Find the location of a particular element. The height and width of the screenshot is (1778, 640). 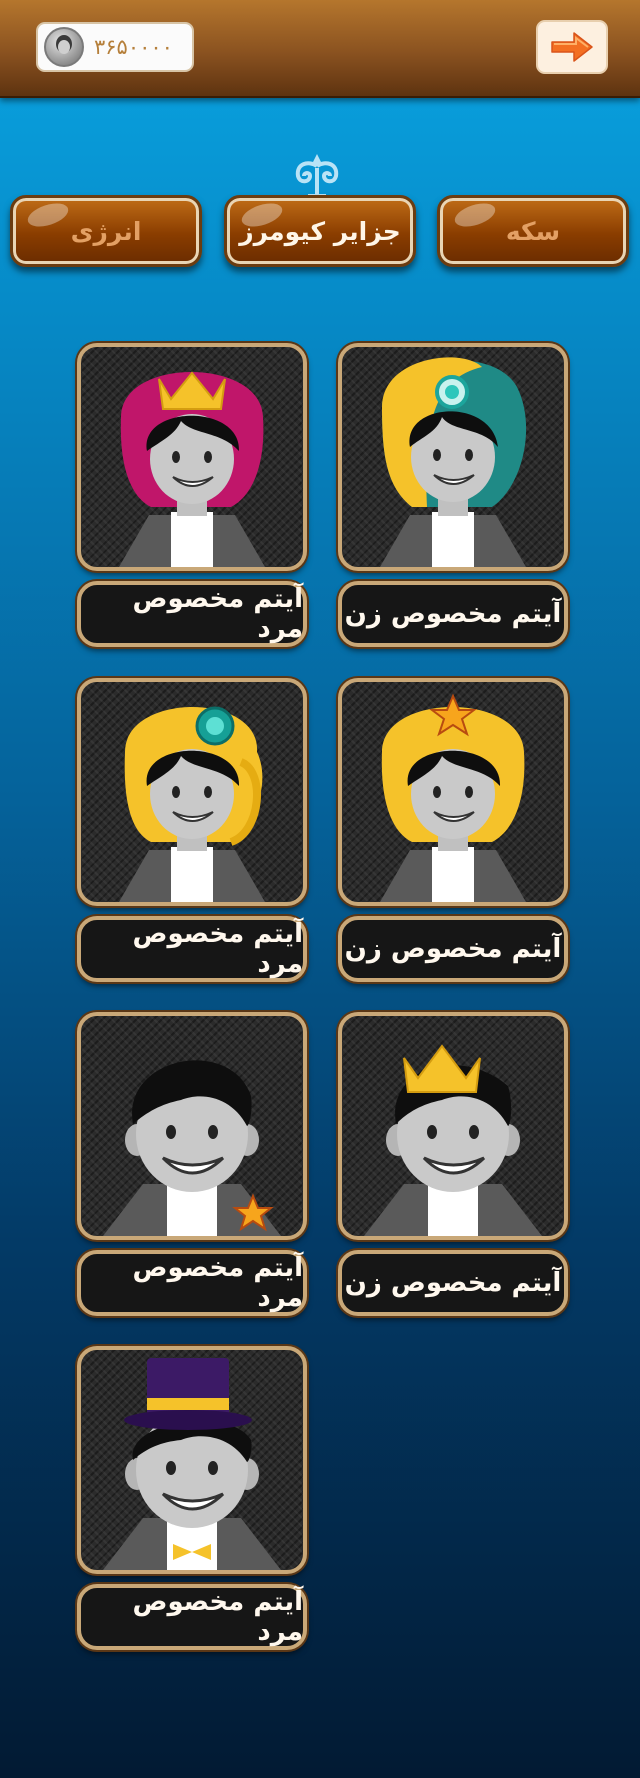

tab-coin: سکه is located at coordinates (533, 231).